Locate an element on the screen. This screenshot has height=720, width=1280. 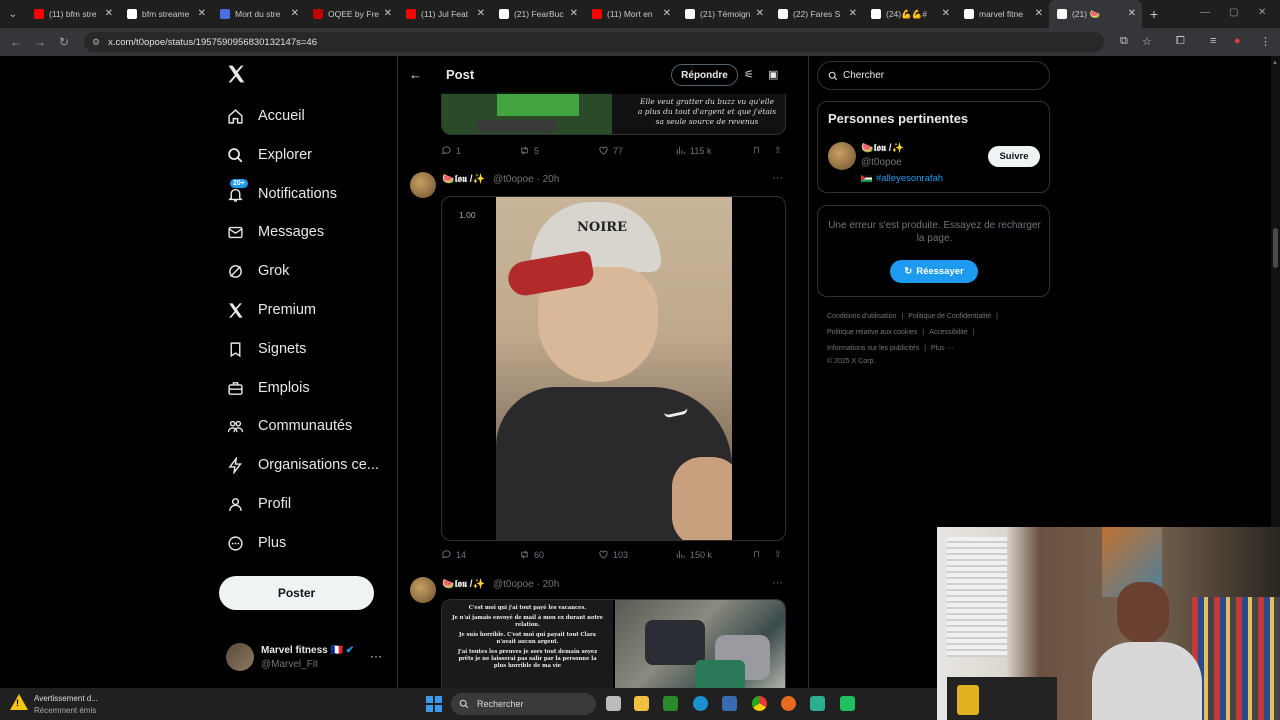
reply-action: 14 is located at coordinates (453, 554).